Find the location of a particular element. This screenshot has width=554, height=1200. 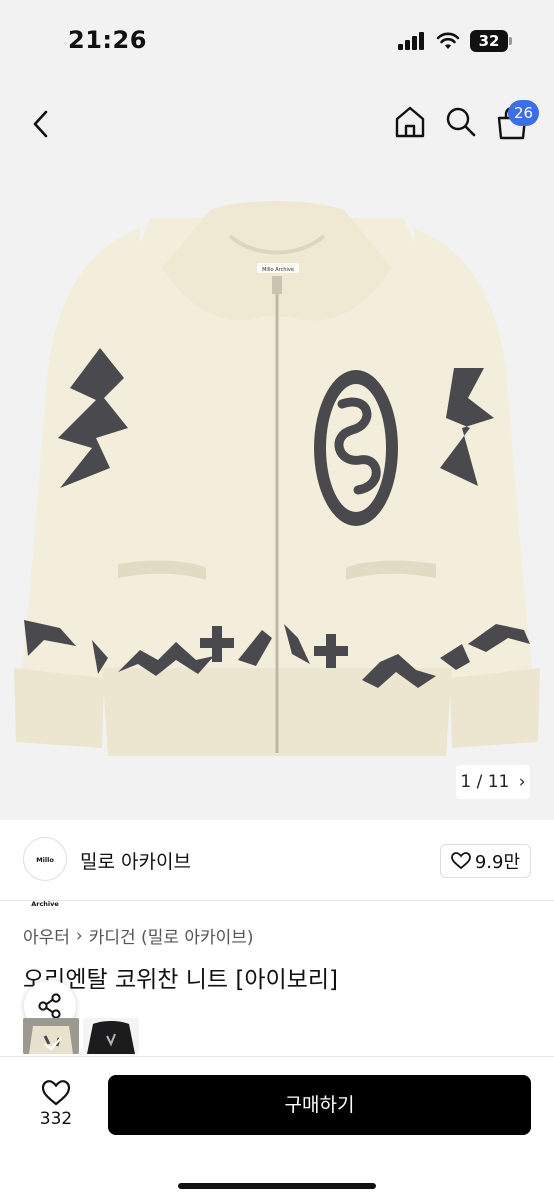

search-icon is located at coordinates (461, 122).